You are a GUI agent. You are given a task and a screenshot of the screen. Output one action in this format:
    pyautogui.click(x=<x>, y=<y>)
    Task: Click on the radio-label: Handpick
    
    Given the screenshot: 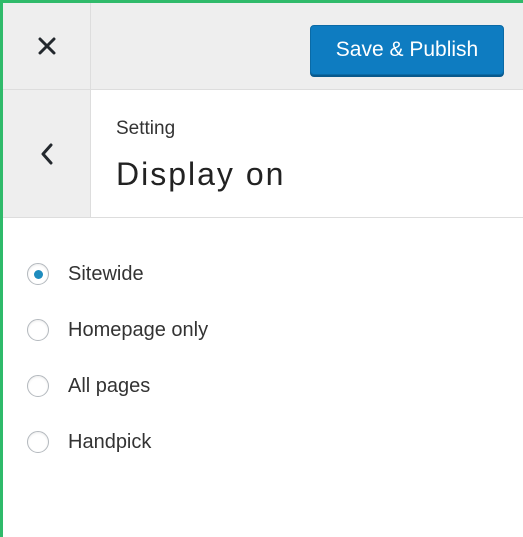 What is the action you would take?
    pyautogui.click(x=110, y=441)
    